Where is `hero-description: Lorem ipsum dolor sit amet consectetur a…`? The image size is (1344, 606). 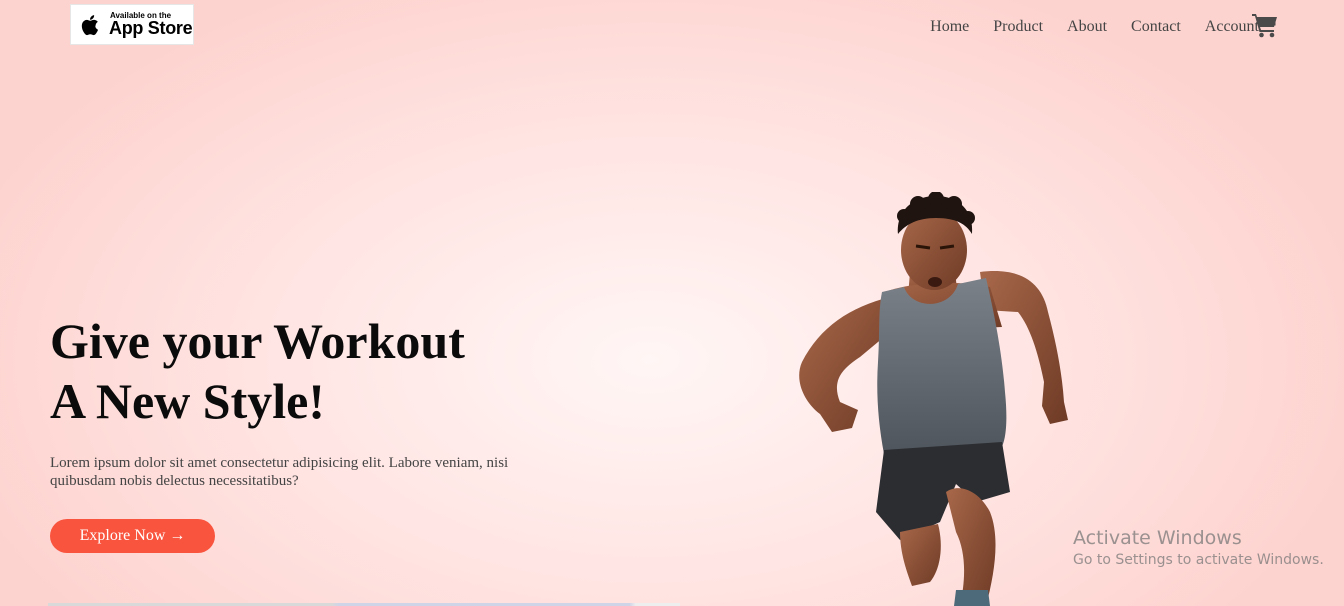 hero-description: Lorem ipsum dolor sit amet consectetur a… is located at coordinates (279, 472).